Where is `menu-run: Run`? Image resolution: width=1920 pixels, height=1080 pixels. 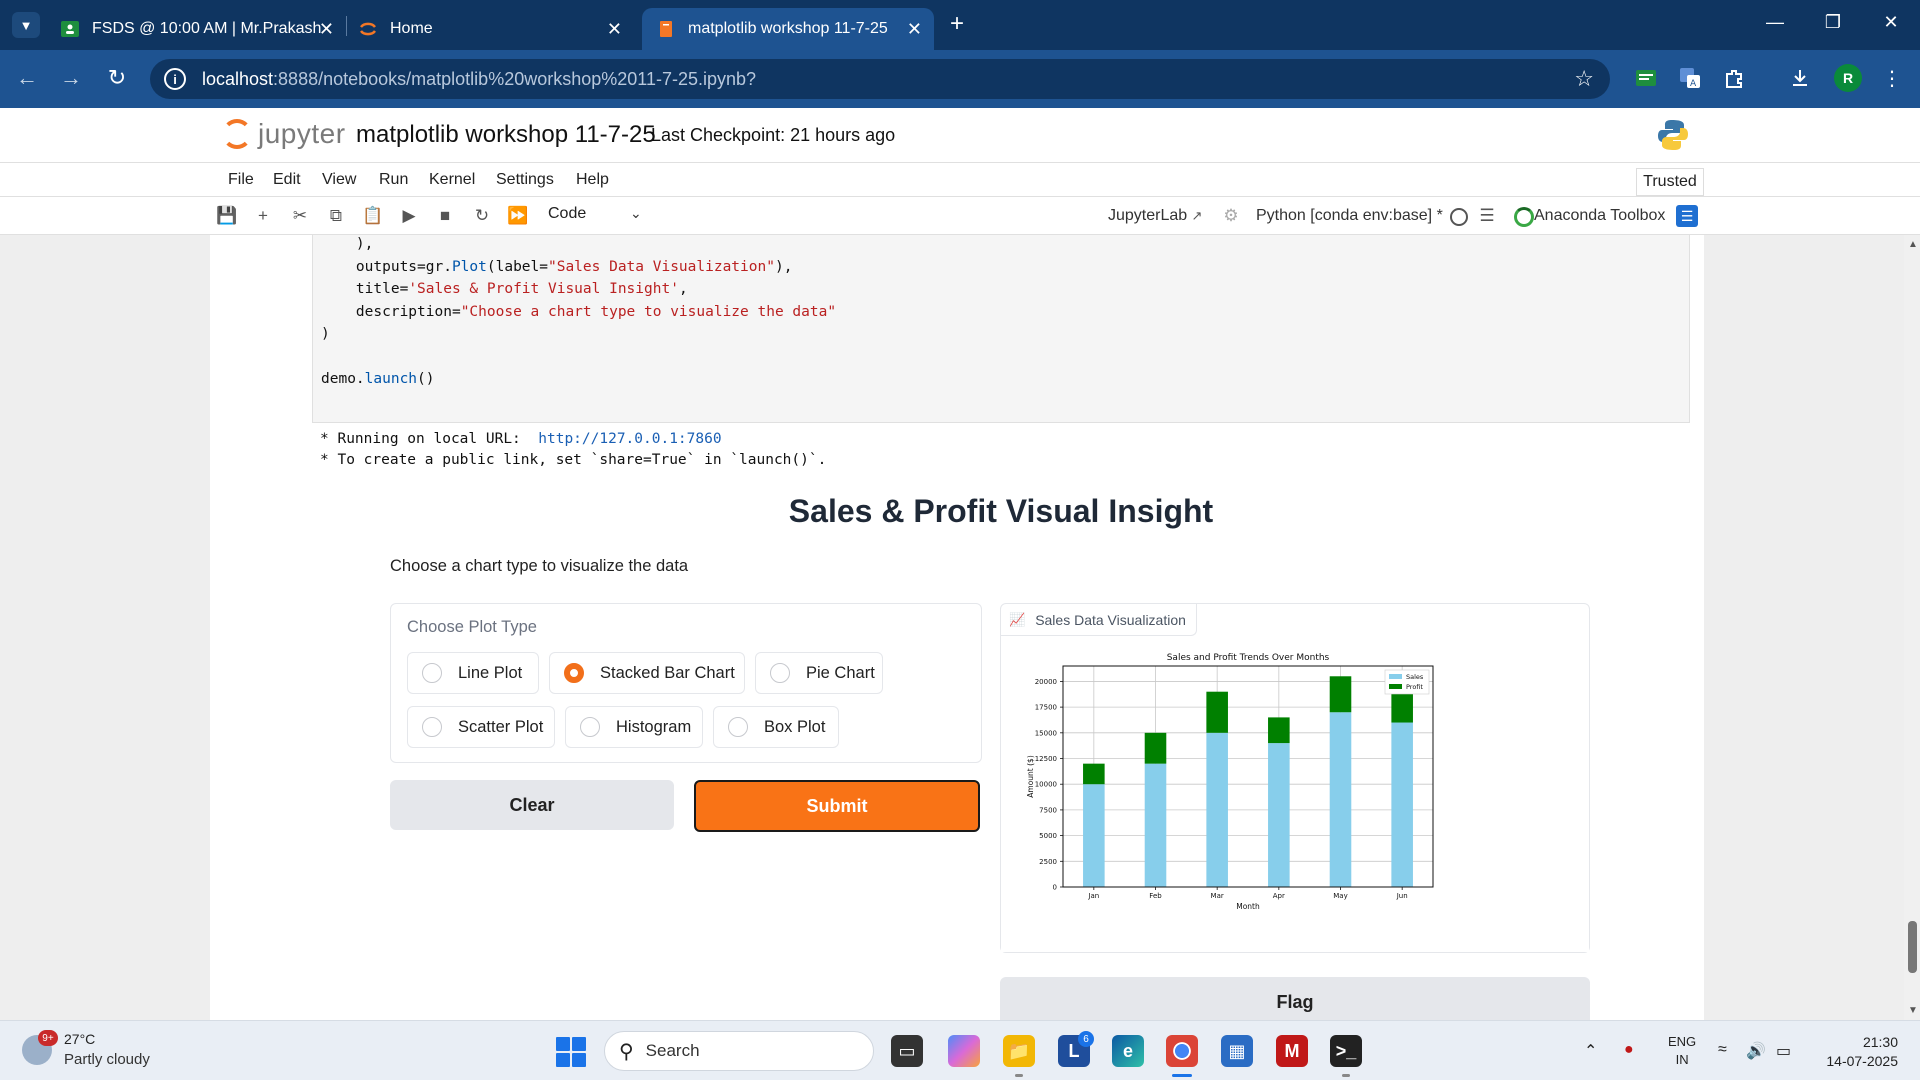
menu-run: Run is located at coordinates (393, 180).